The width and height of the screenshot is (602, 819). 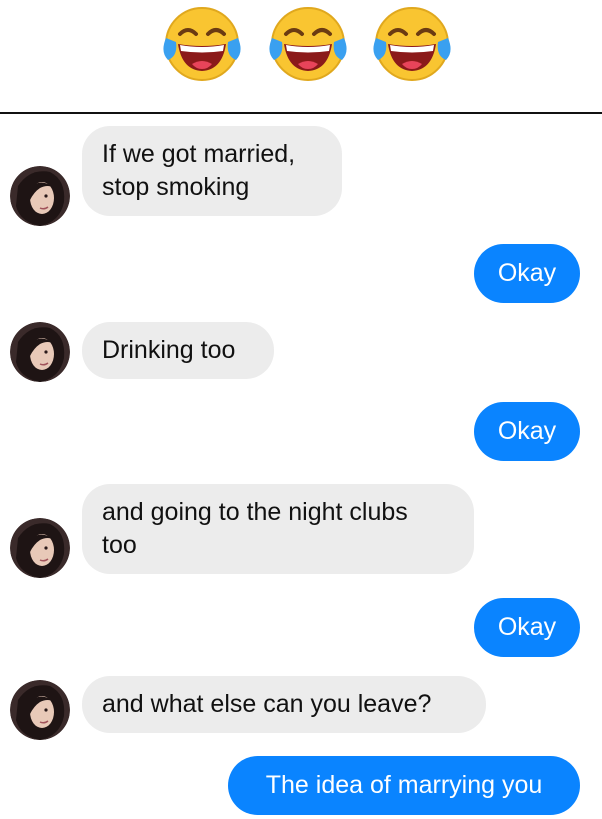 I want to click on received-message: If we got married, stop smoking, so click(x=212, y=171).